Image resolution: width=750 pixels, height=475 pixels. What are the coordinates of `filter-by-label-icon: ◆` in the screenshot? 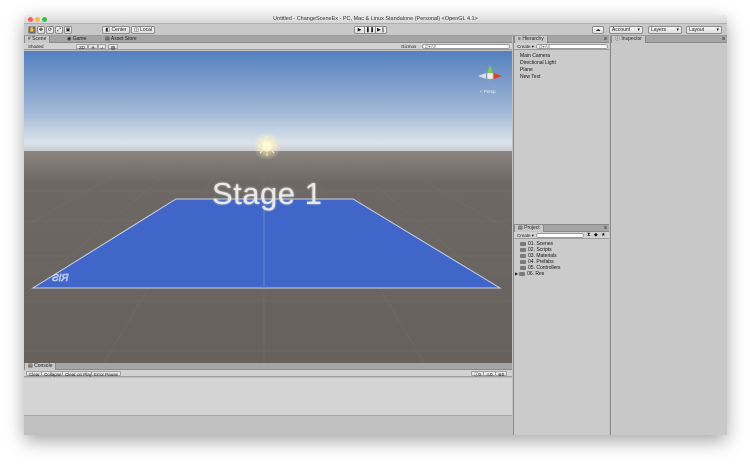 It's located at (596, 235).